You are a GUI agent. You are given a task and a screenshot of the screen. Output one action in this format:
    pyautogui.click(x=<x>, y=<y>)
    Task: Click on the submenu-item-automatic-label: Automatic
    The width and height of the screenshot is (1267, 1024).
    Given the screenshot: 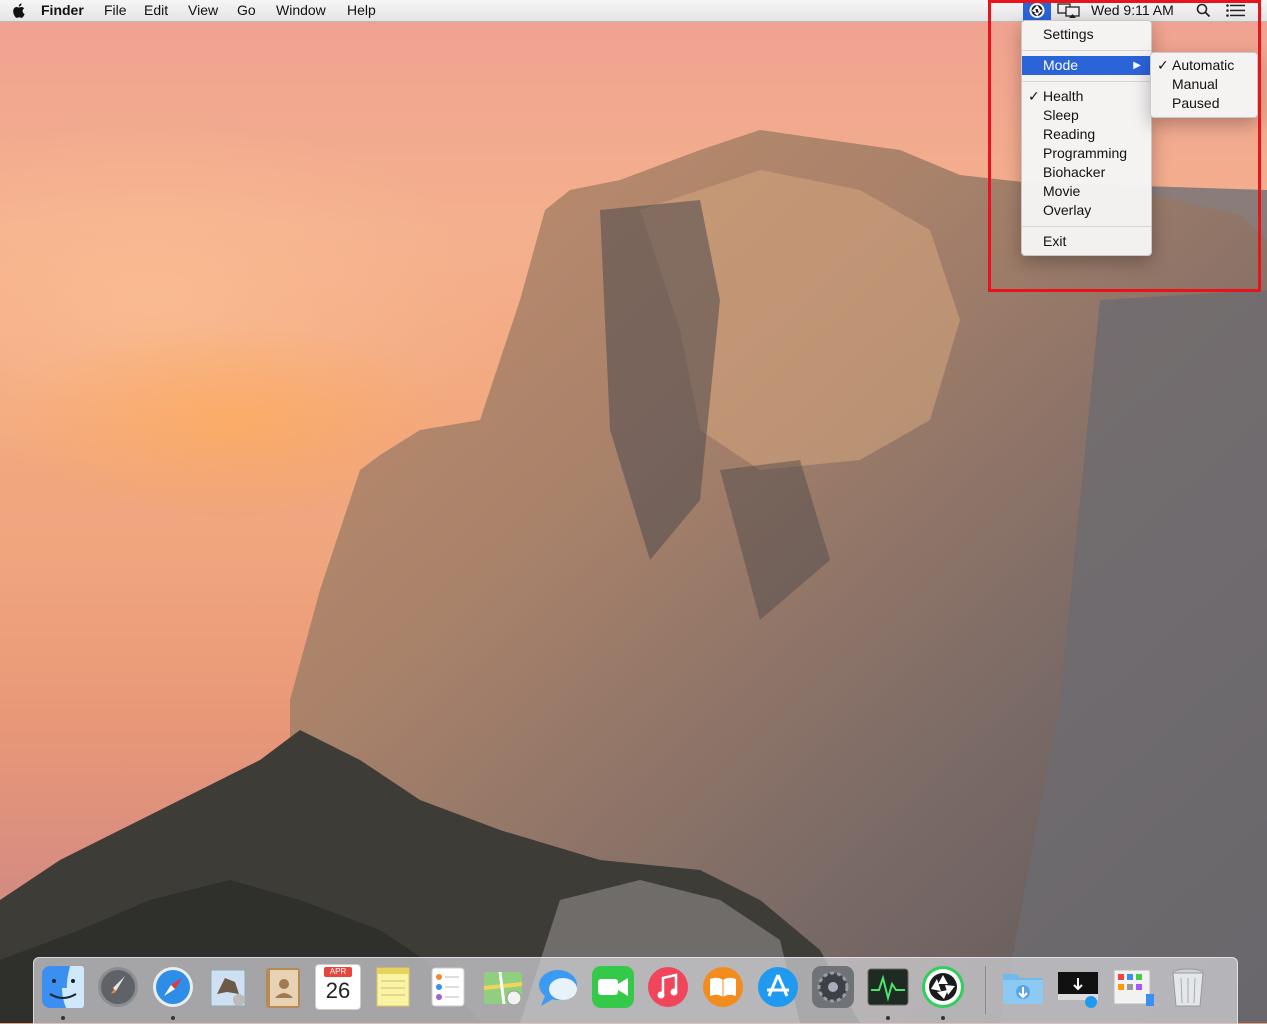 What is the action you would take?
    pyautogui.click(x=1203, y=65)
    